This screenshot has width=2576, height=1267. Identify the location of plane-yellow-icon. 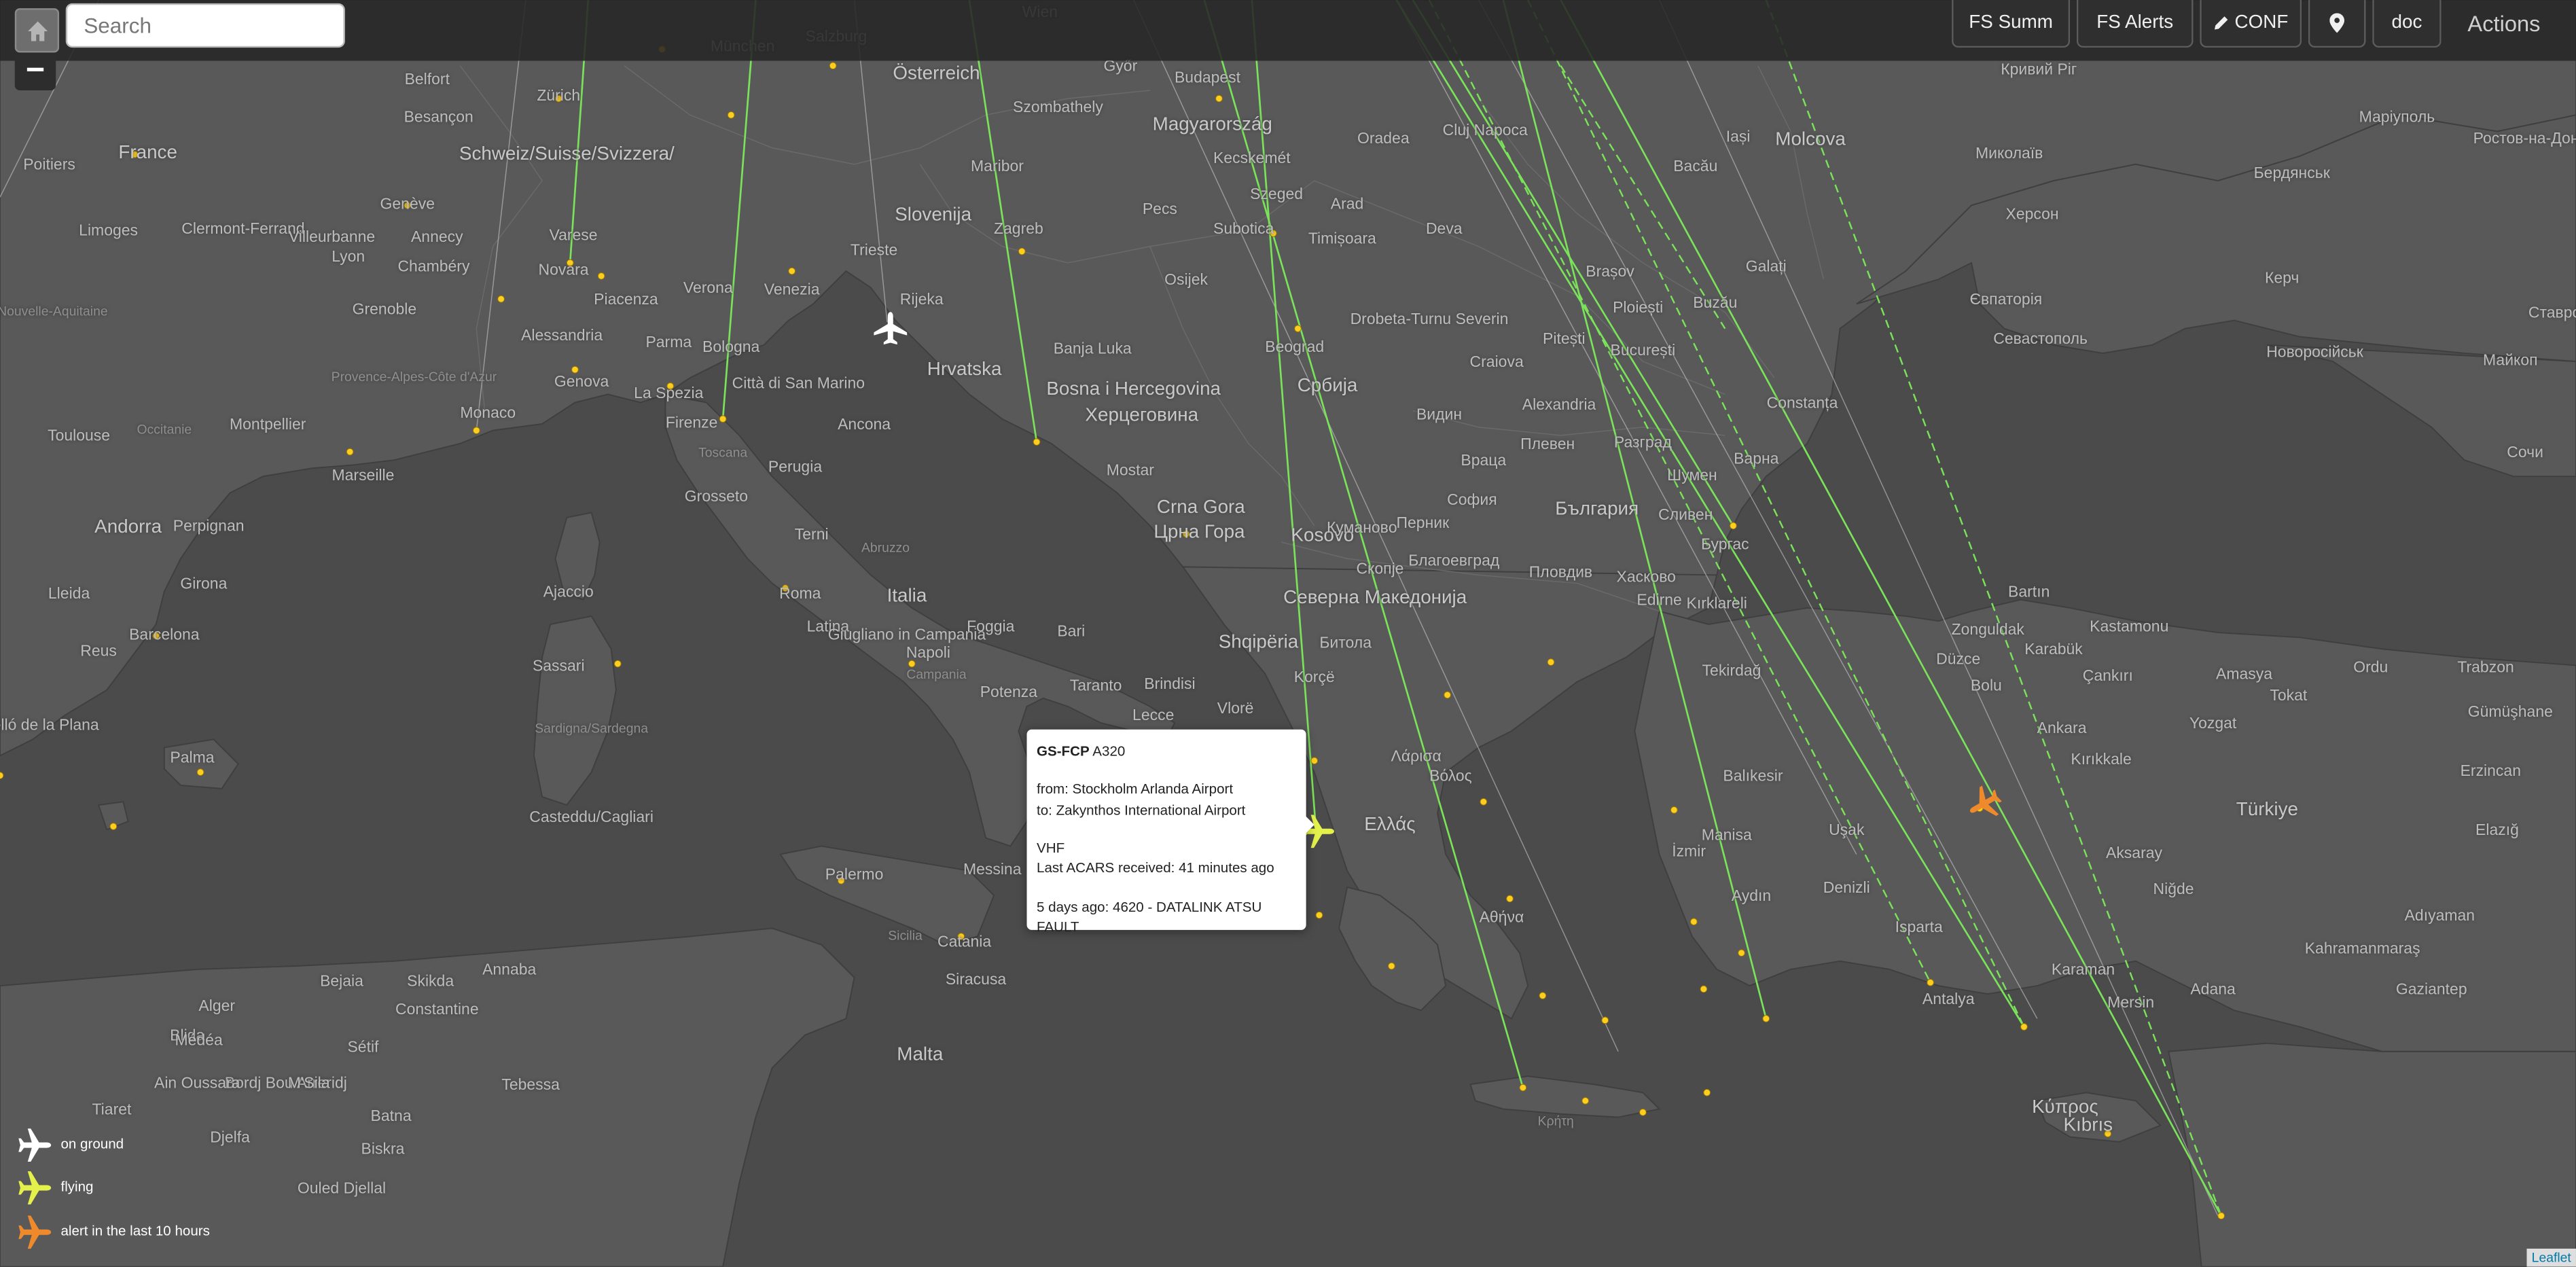
(35, 1187).